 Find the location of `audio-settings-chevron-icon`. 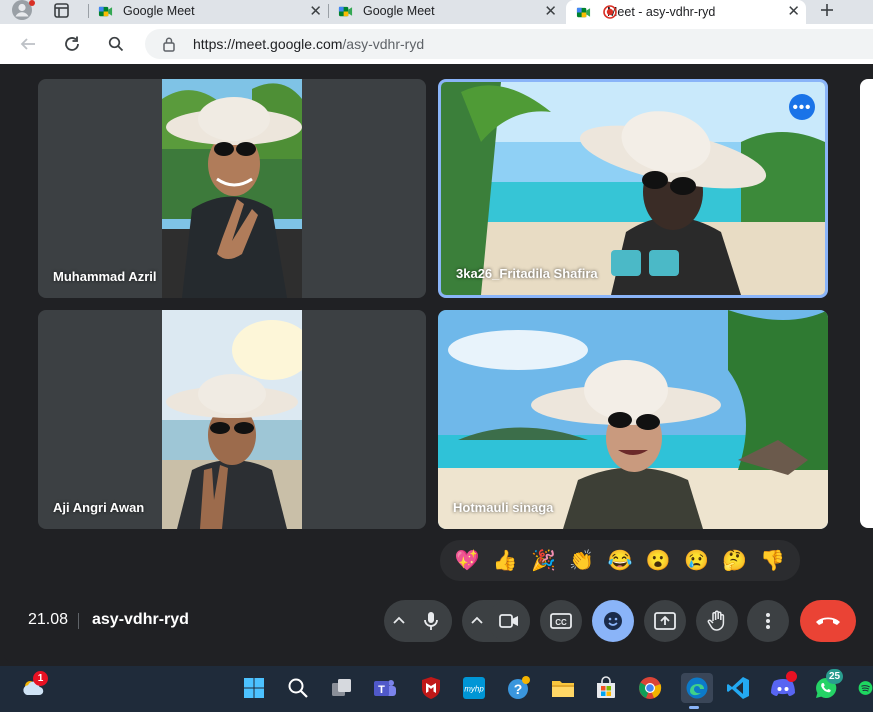

audio-settings-chevron-icon is located at coordinates (399, 620).